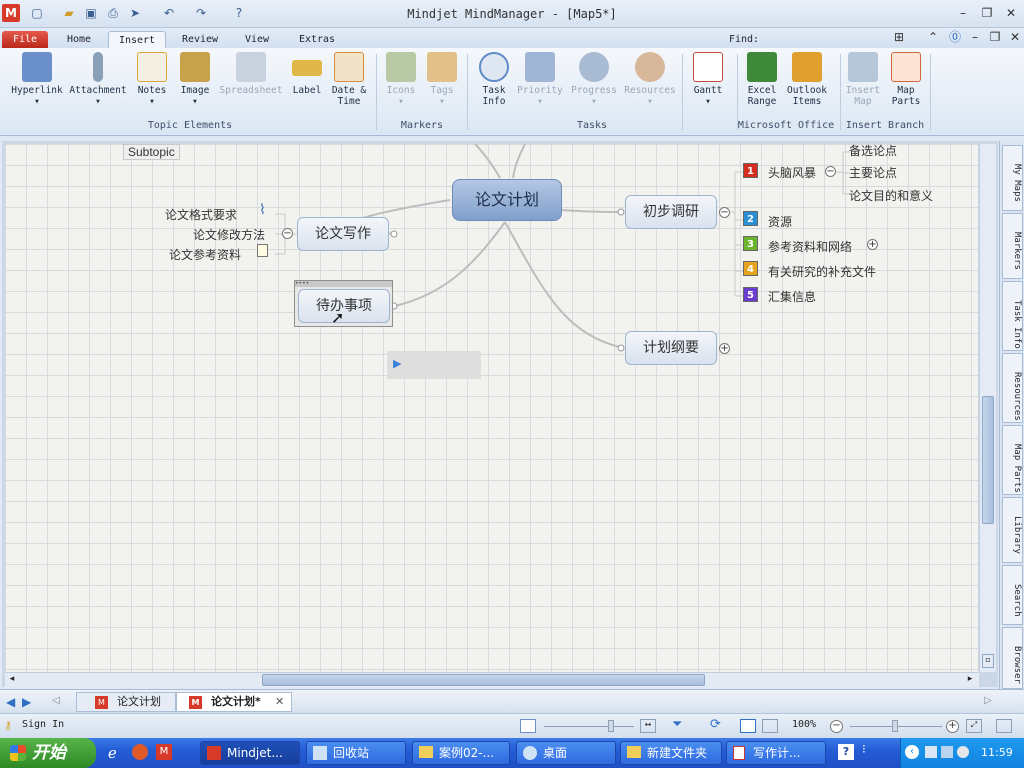  Describe the element at coordinates (48, 753) in the screenshot. I see `start-button: 开始` at that location.